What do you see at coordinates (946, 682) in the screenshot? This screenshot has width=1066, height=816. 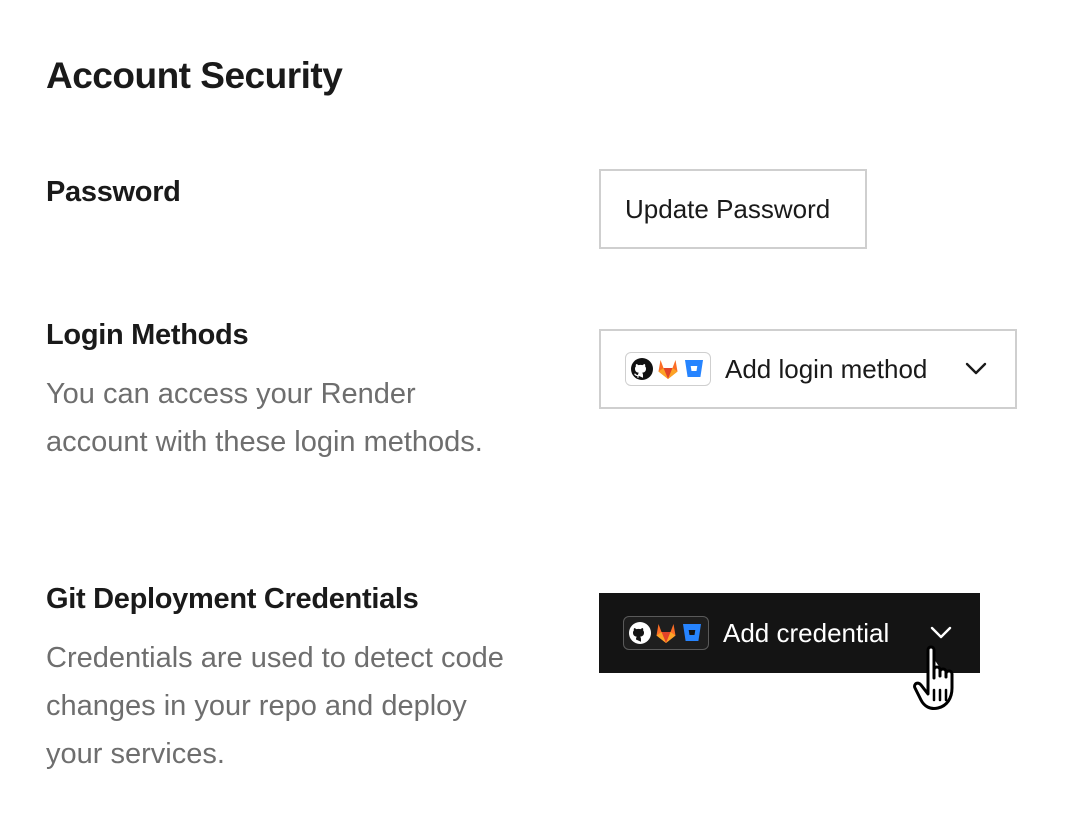 I see `hand-pointer-cursor-icon` at bounding box center [946, 682].